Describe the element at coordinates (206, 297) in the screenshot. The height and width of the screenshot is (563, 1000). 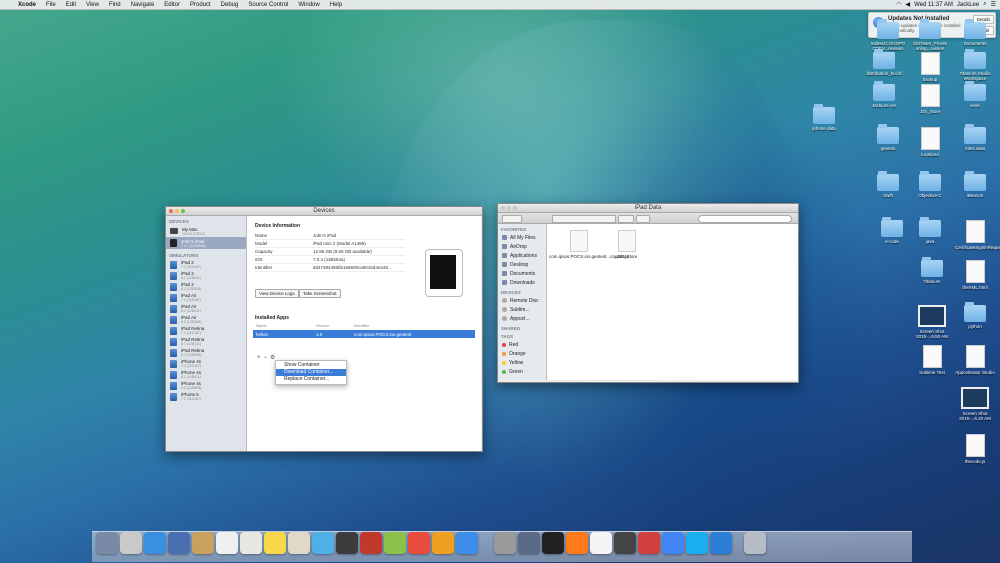
I see `simulator-item: iPad Air 7.1 (11D167)` at that location.